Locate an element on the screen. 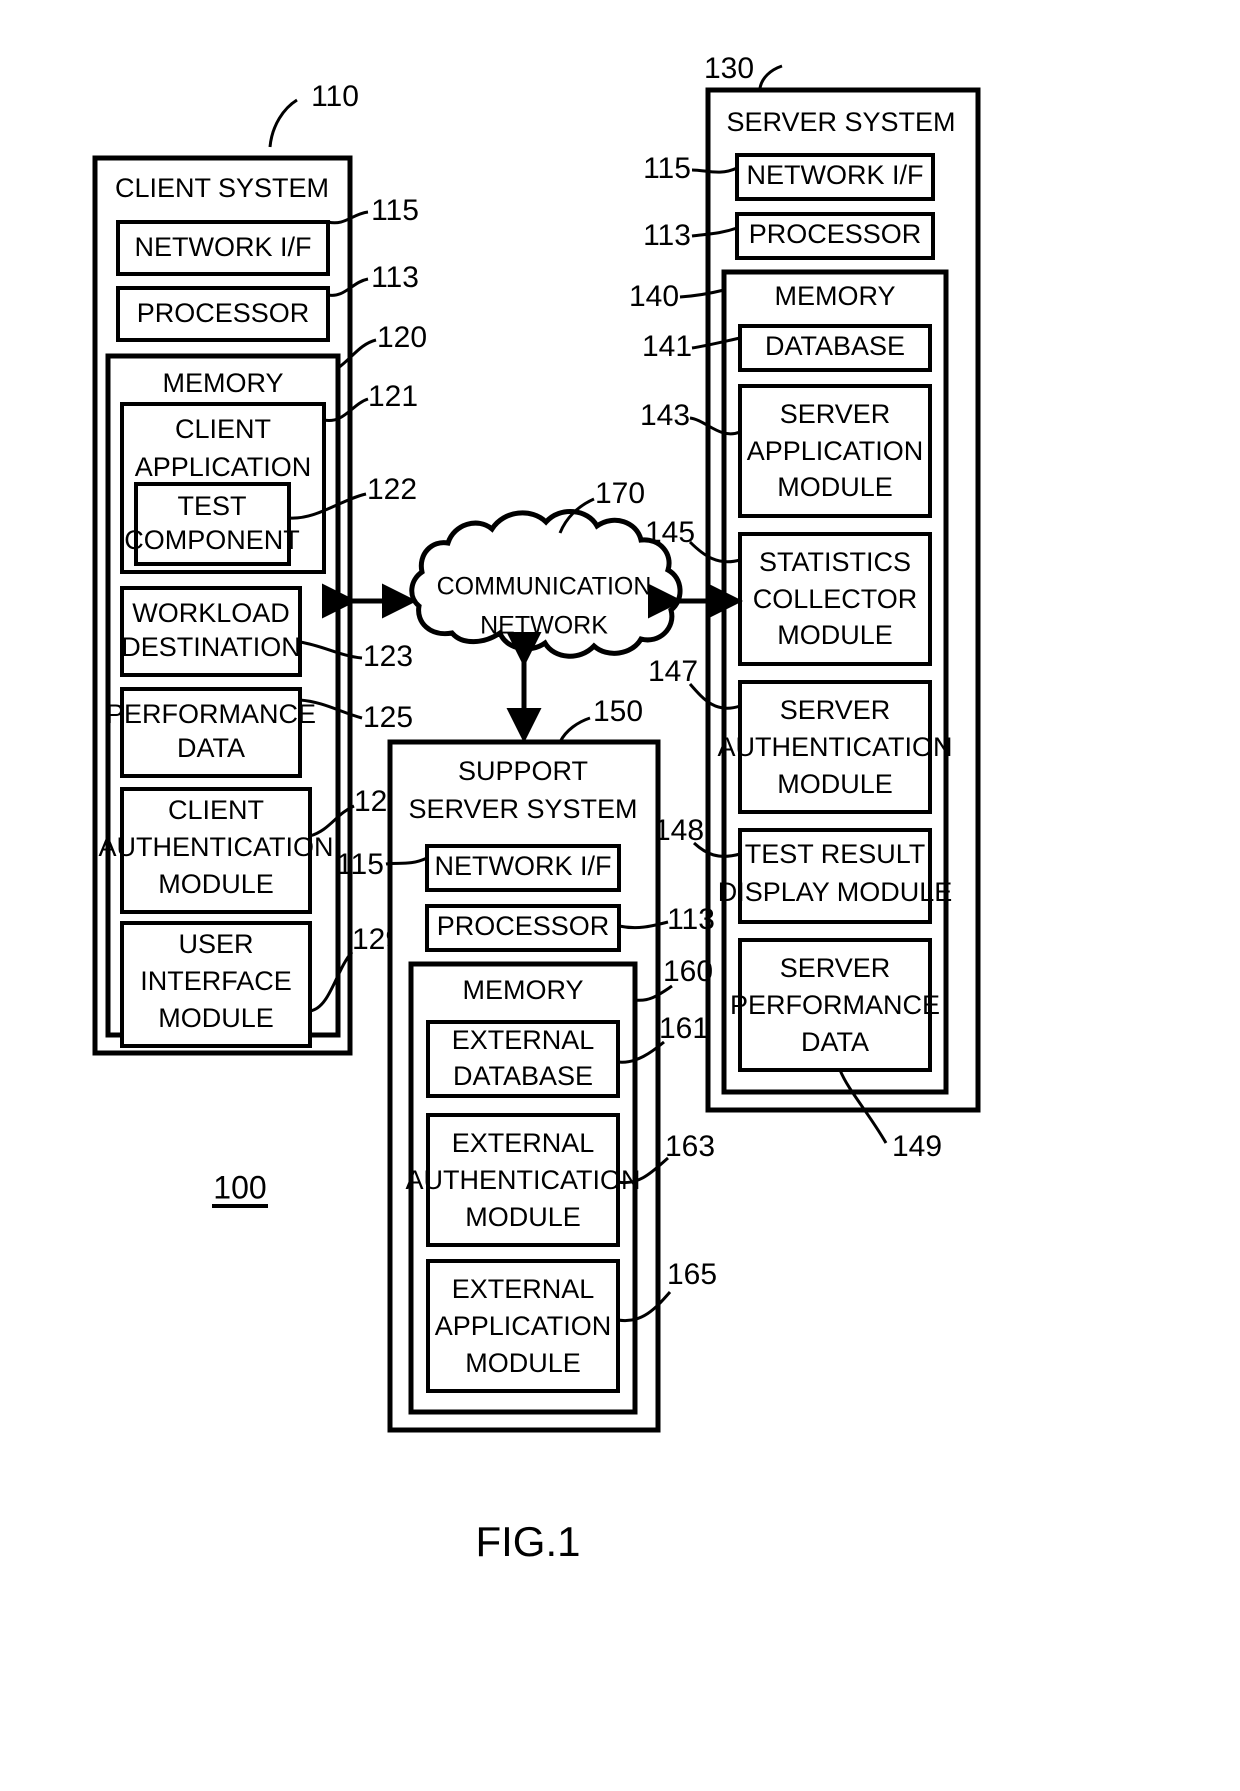 This screenshot has height=1791, width=1240. ref-121: 121 is located at coordinates (393, 396).